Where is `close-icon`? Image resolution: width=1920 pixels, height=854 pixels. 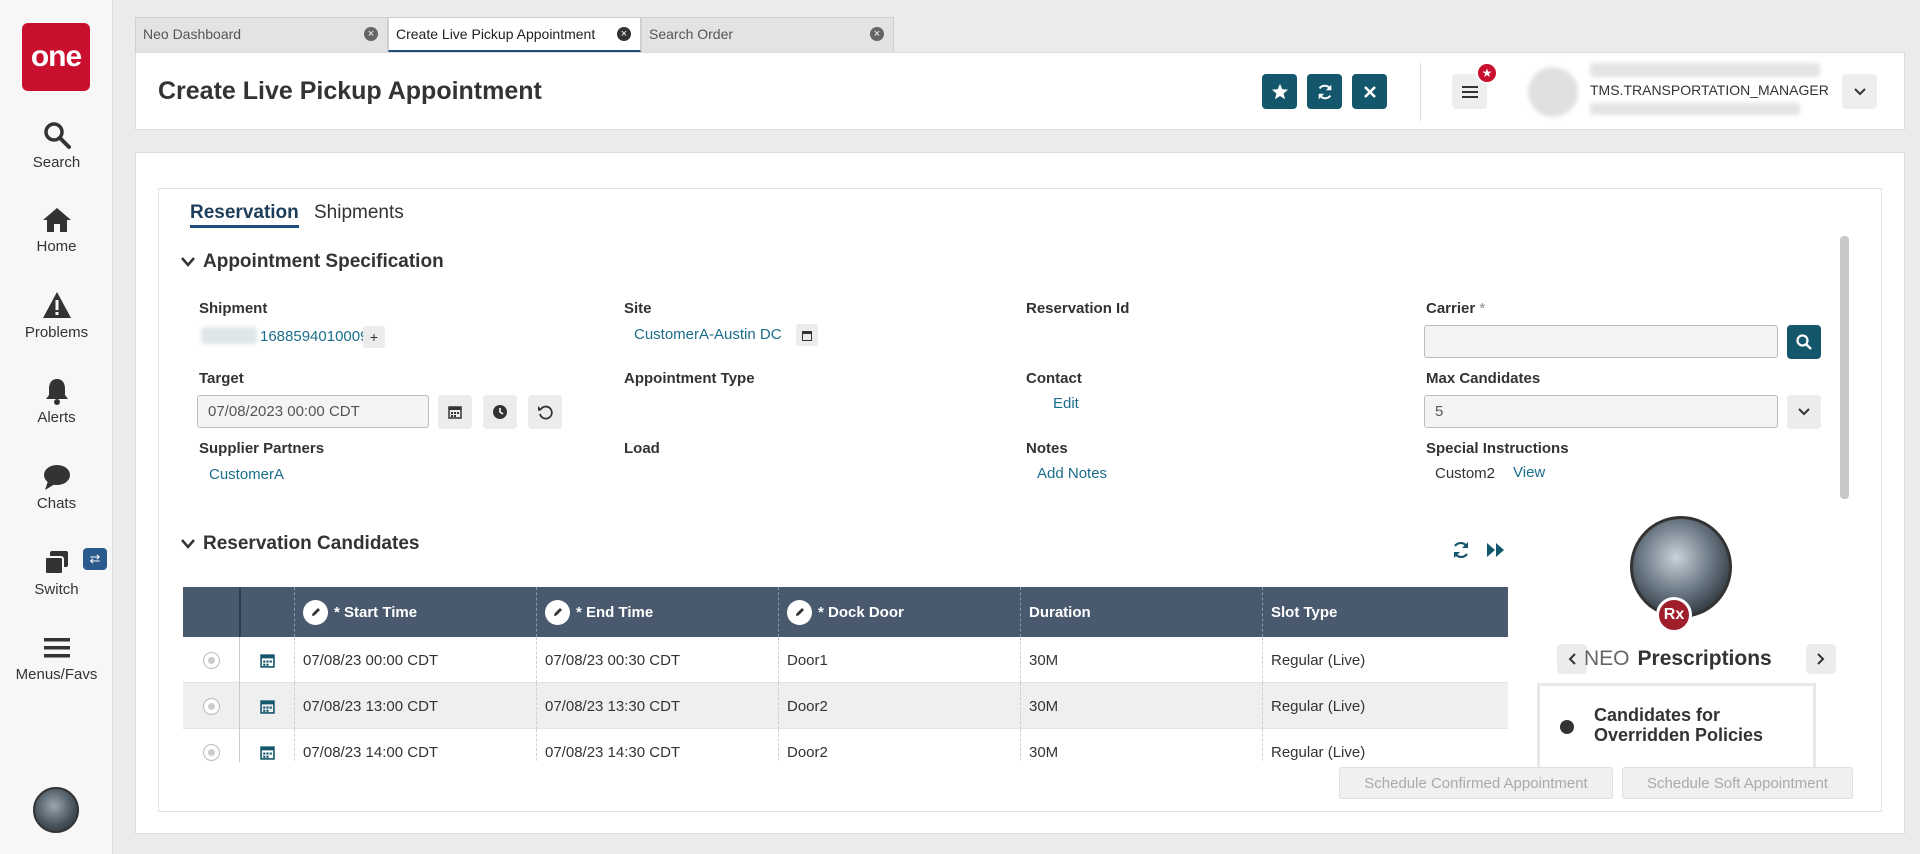
close-icon is located at coordinates (1369, 91).